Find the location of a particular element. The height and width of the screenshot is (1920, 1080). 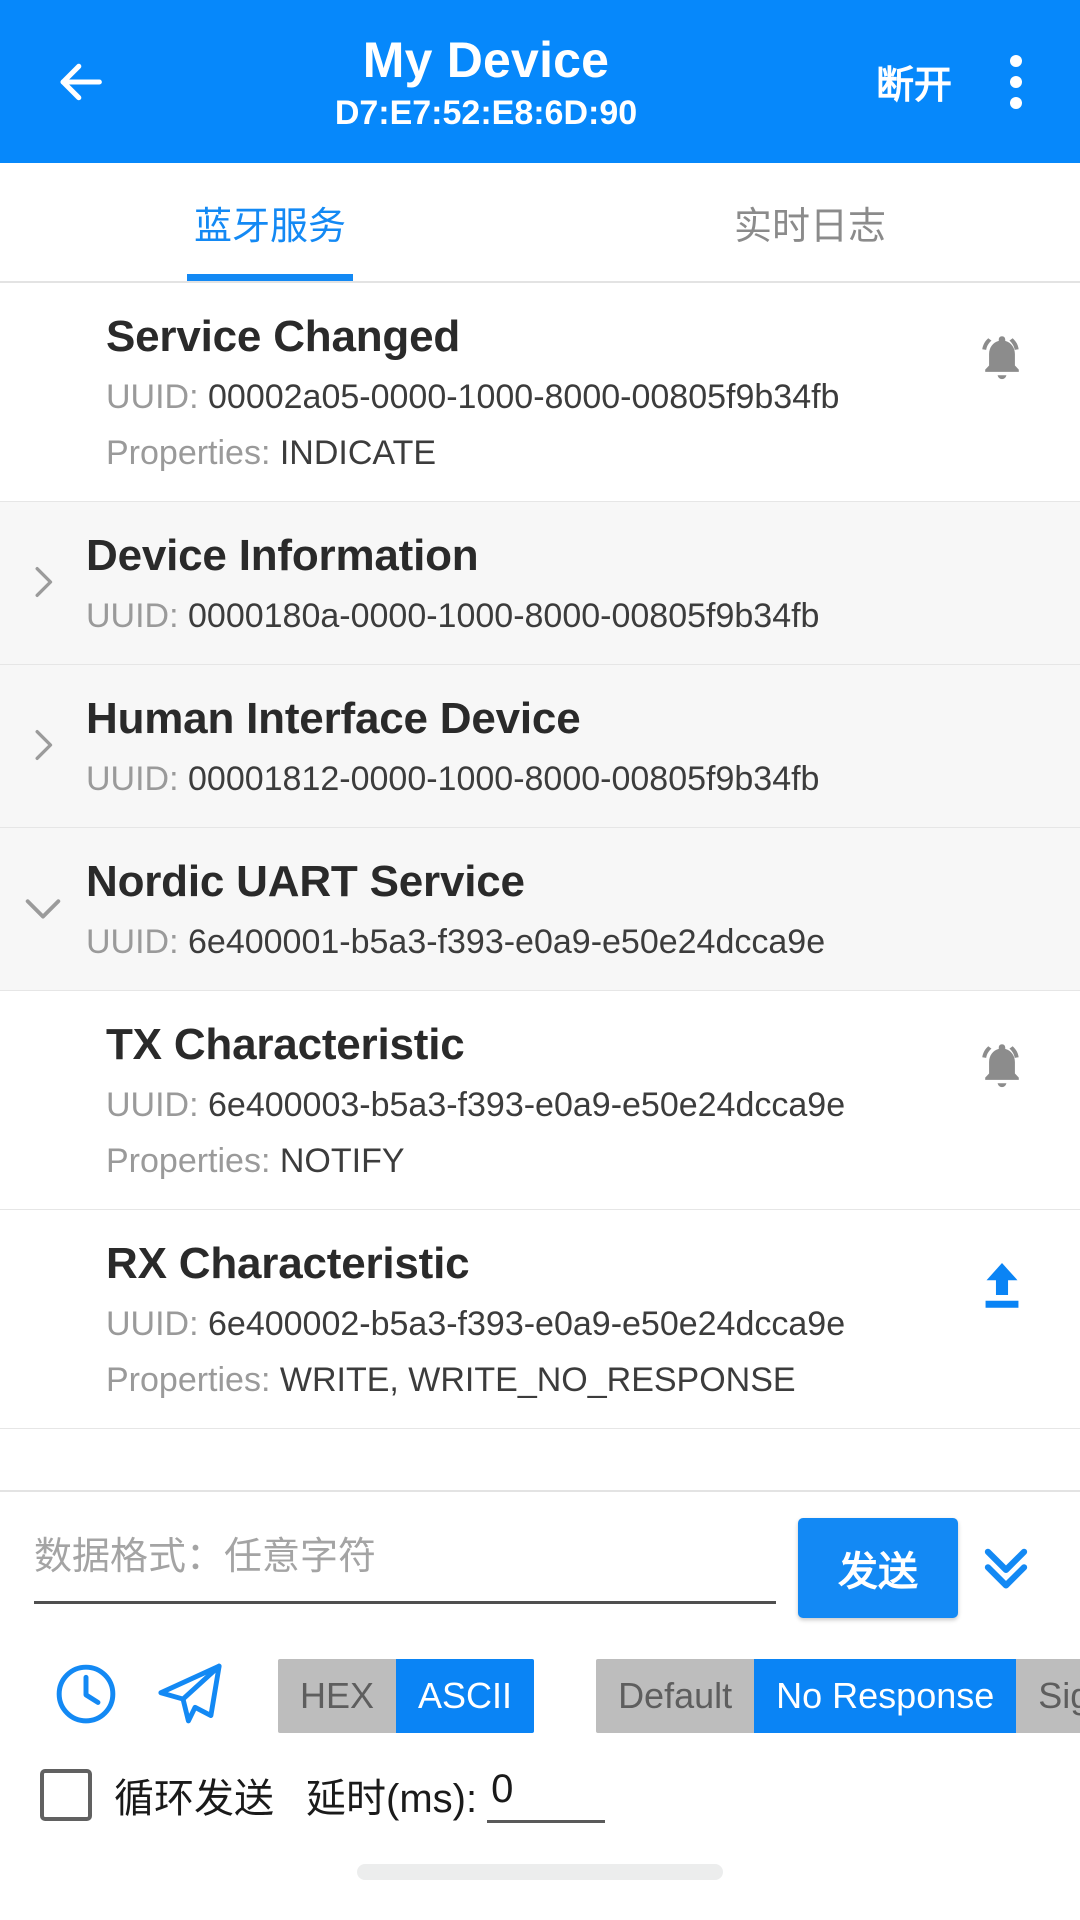

write-button is located at coordinates (1002, 1288).